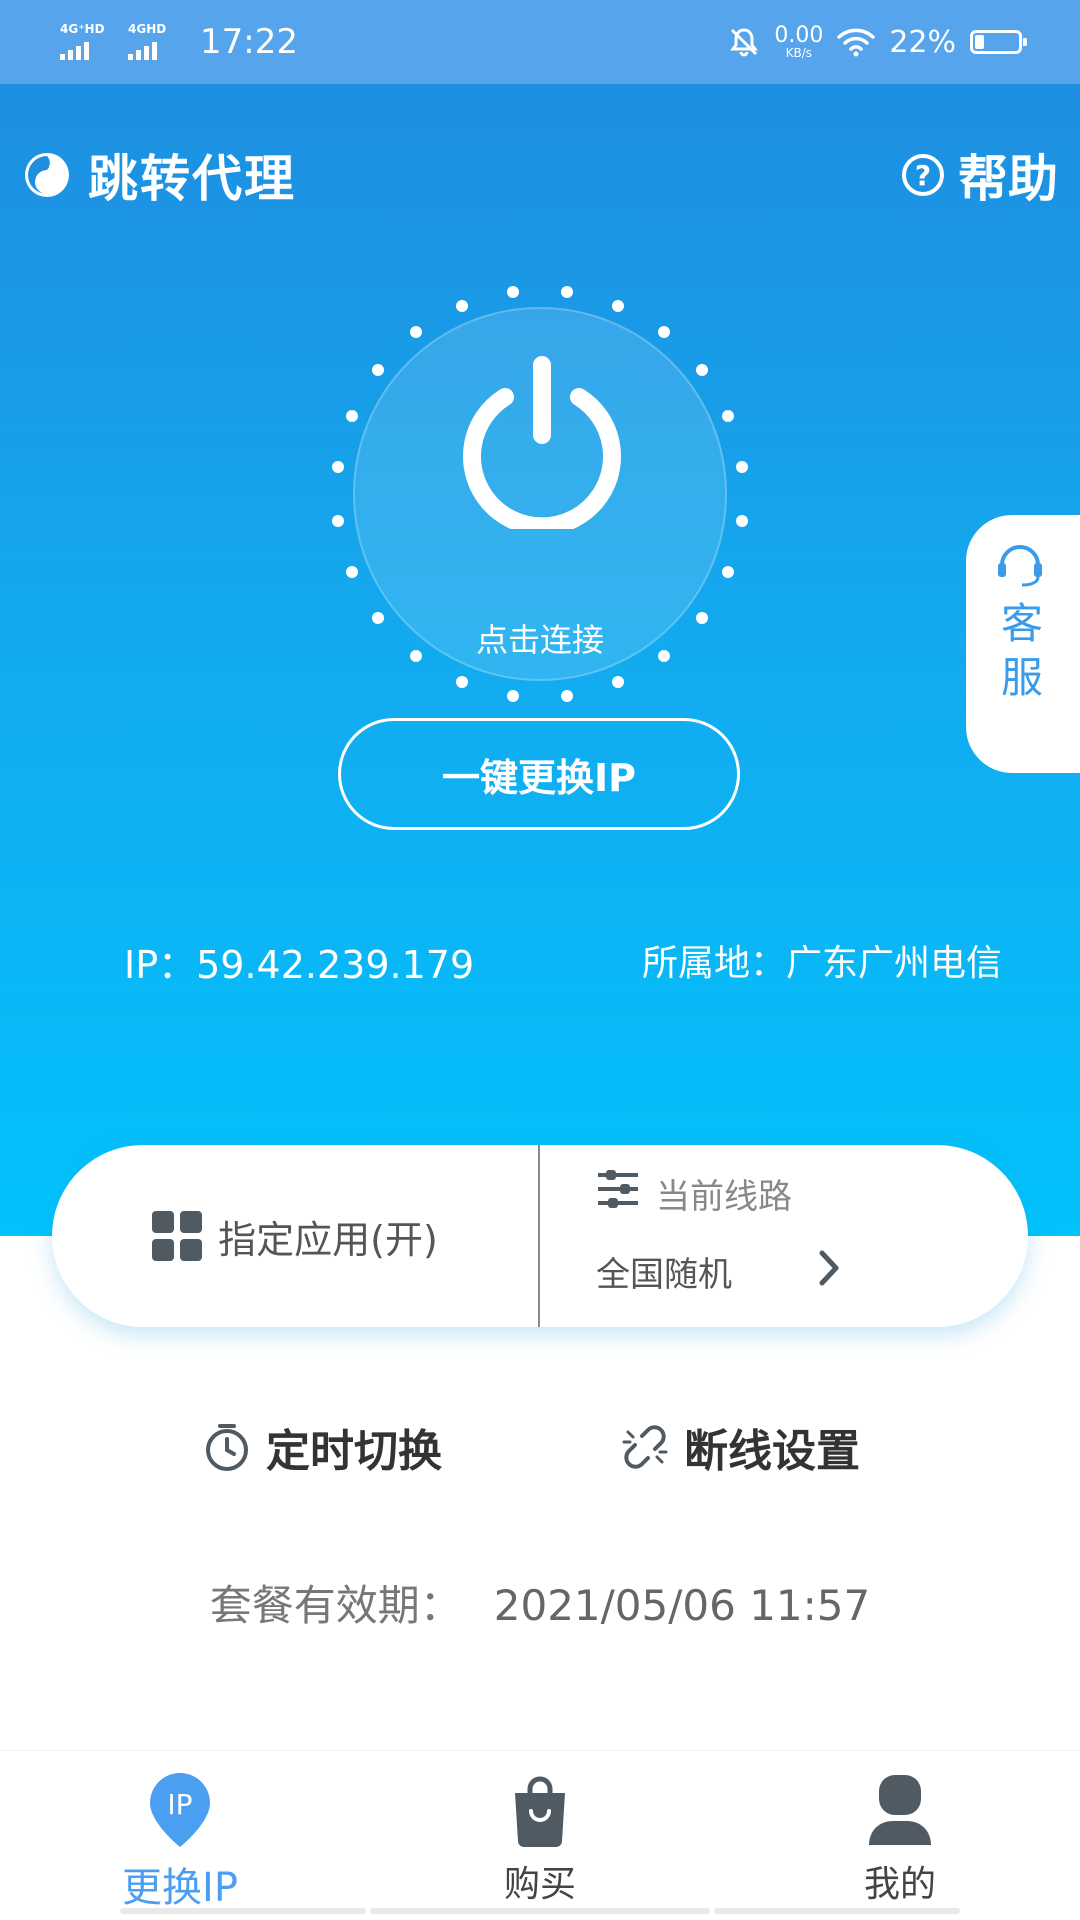  What do you see at coordinates (682, 1605) in the screenshot?
I see `expiry-value: 2021/05/06 11:57` at bounding box center [682, 1605].